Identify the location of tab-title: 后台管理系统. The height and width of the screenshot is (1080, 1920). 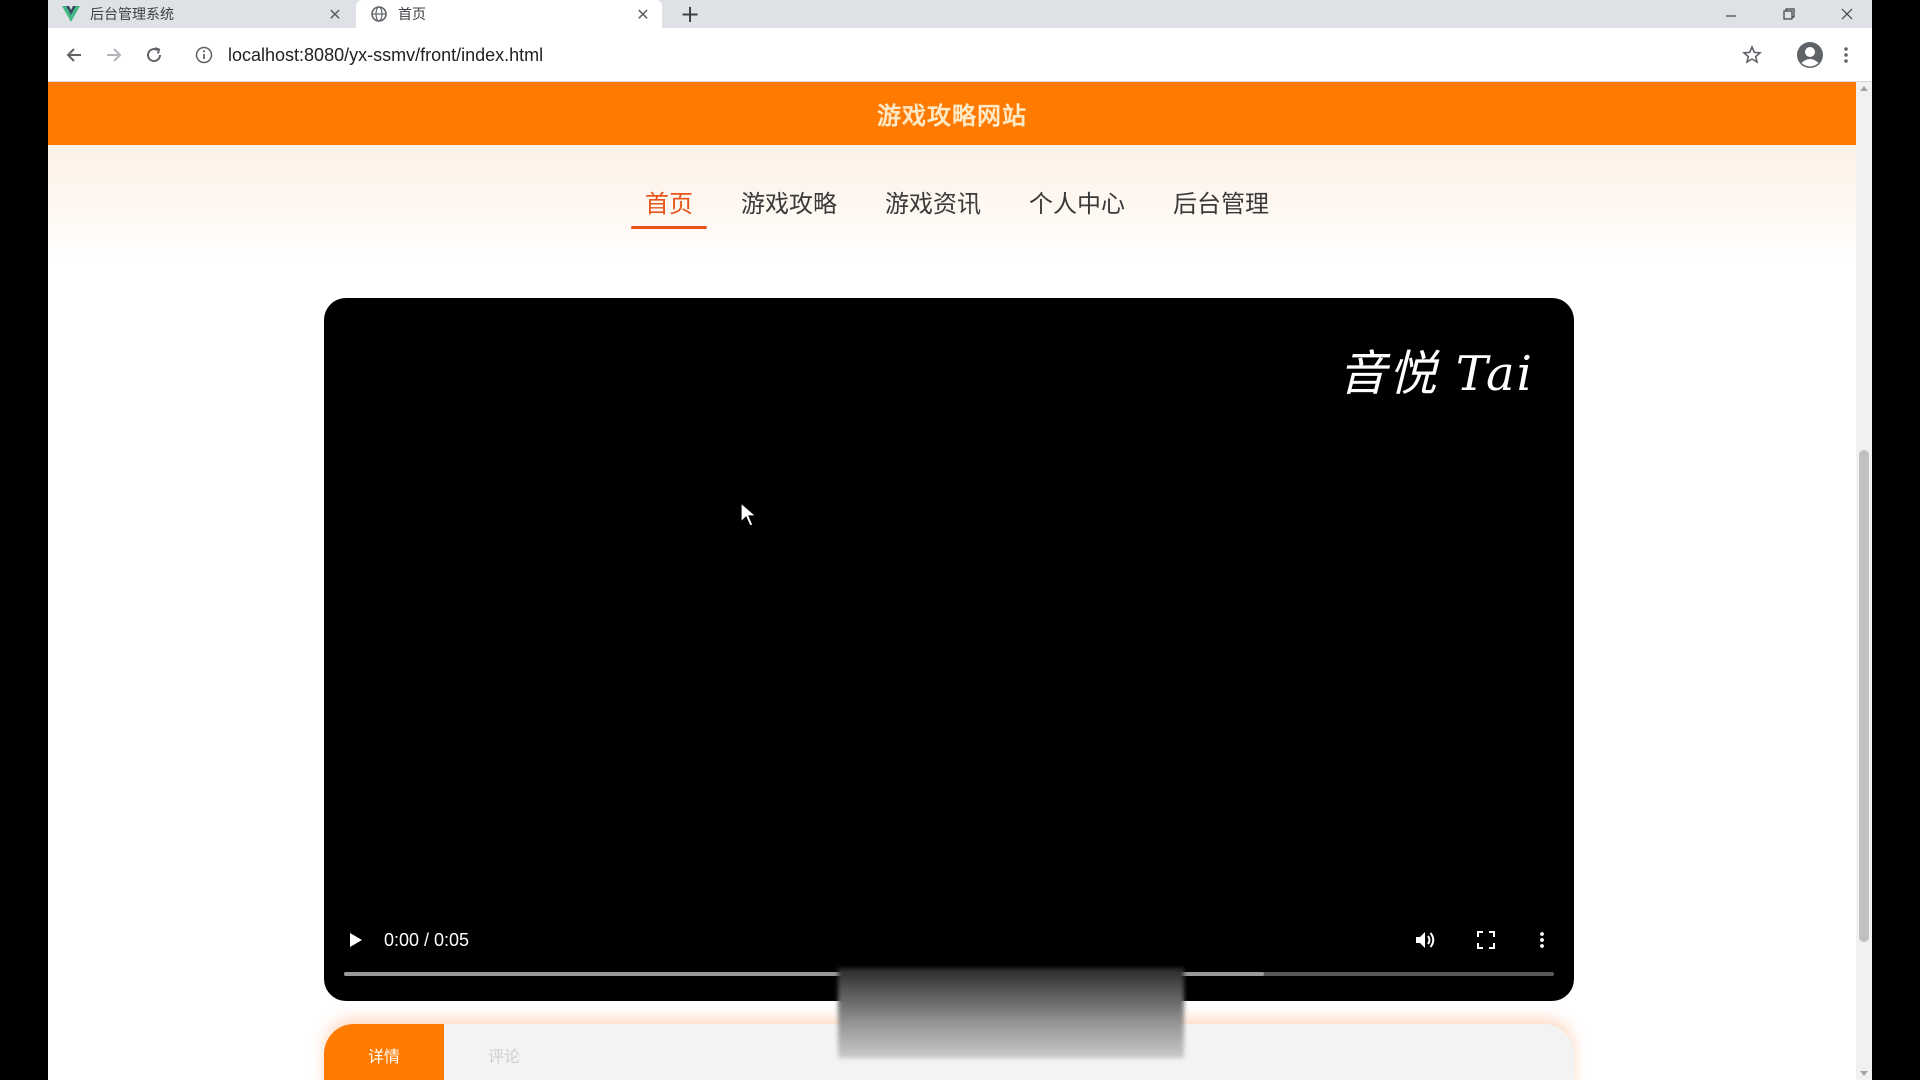
(132, 15).